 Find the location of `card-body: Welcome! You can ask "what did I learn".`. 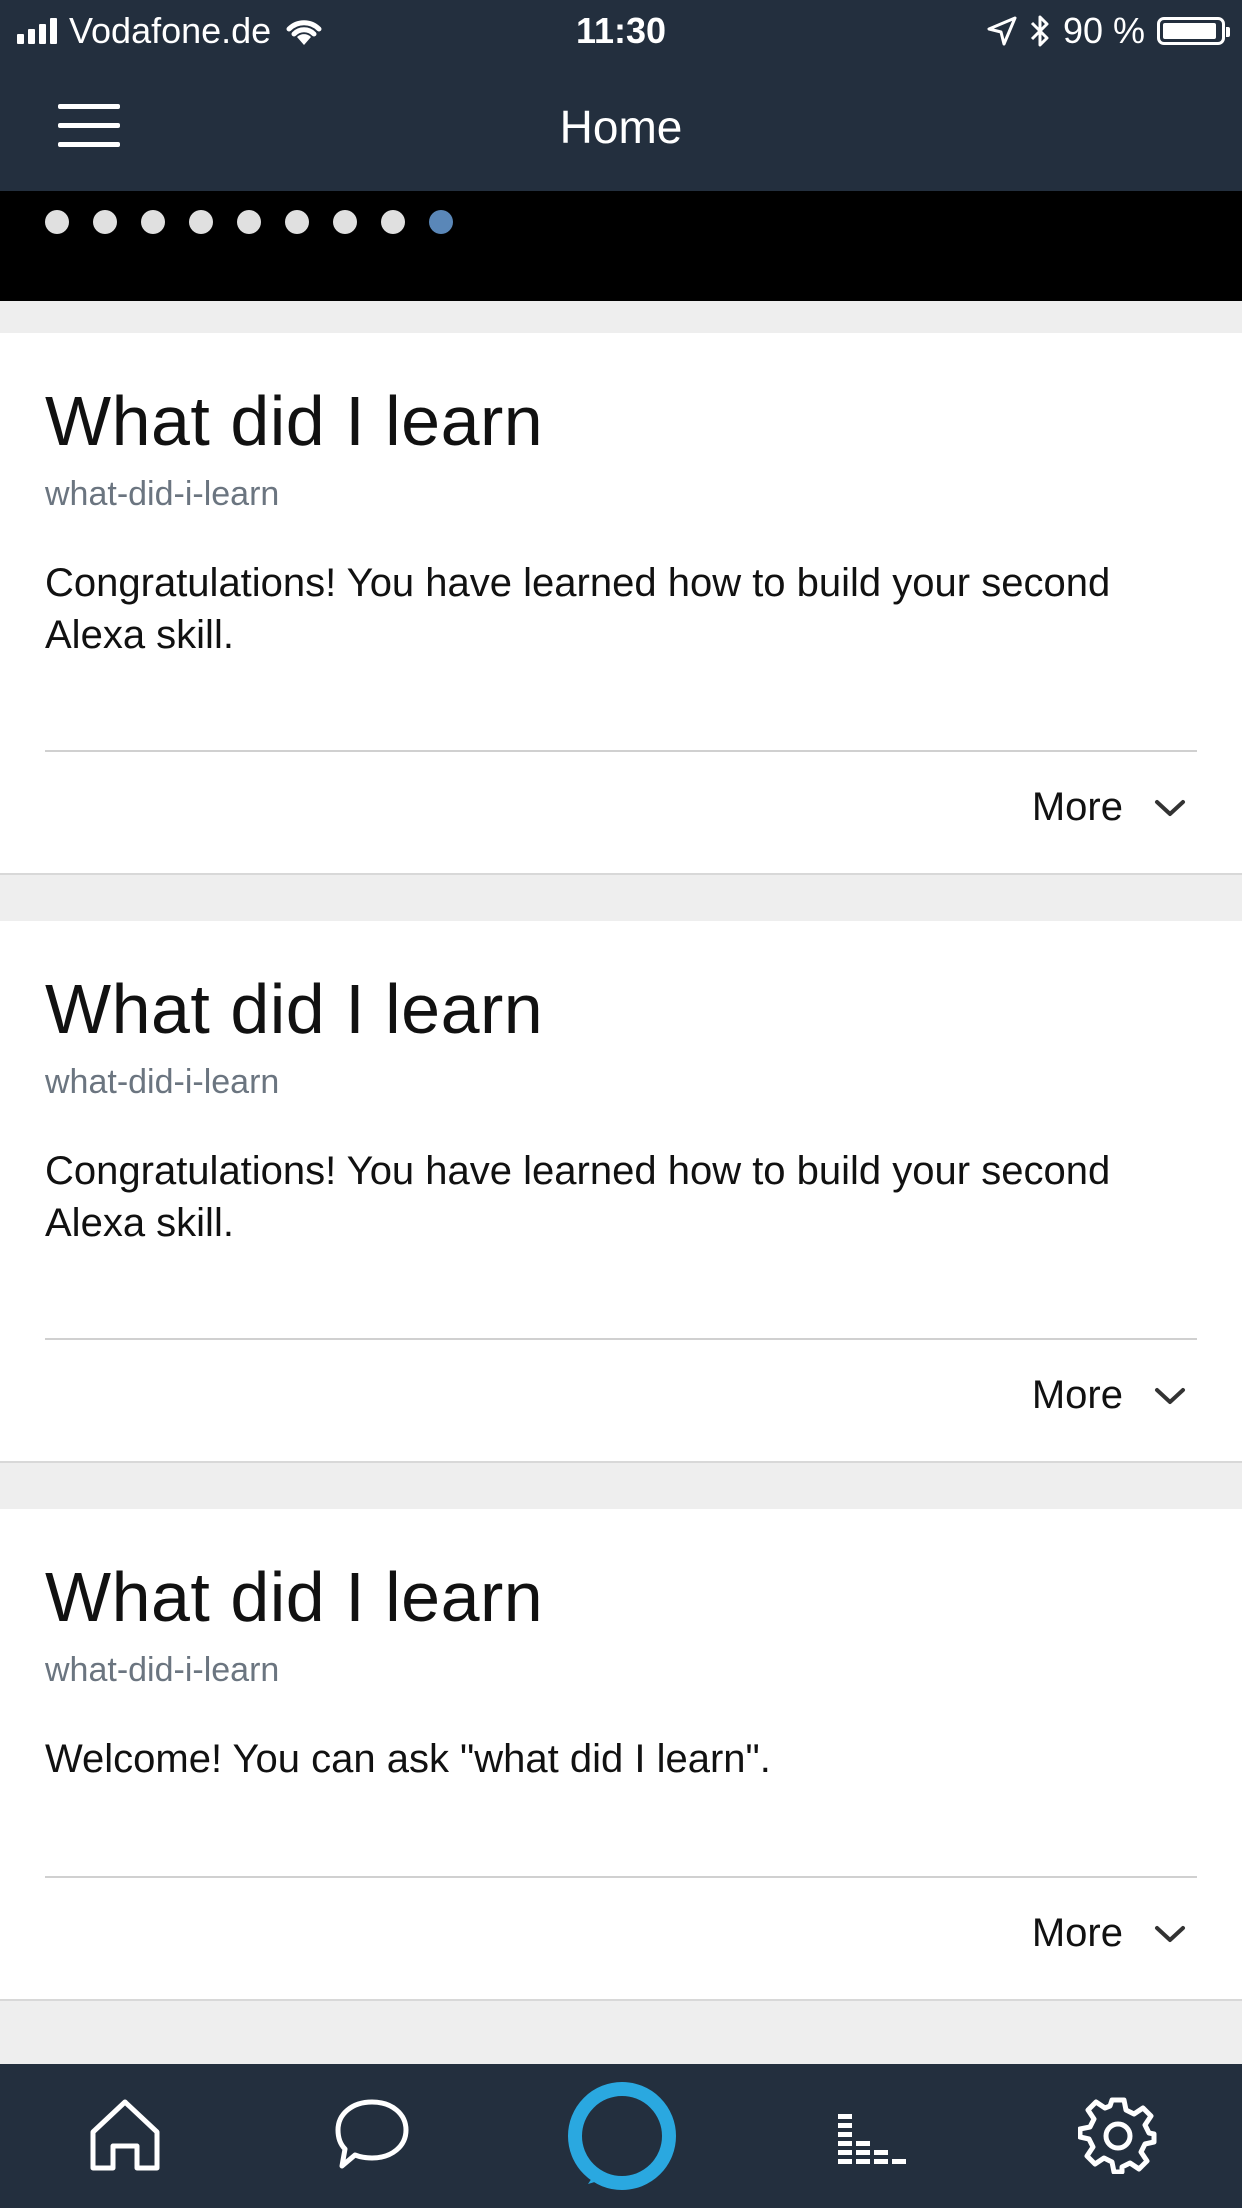

card-body: Welcome! You can ask "what did I learn". is located at coordinates (408, 1759).